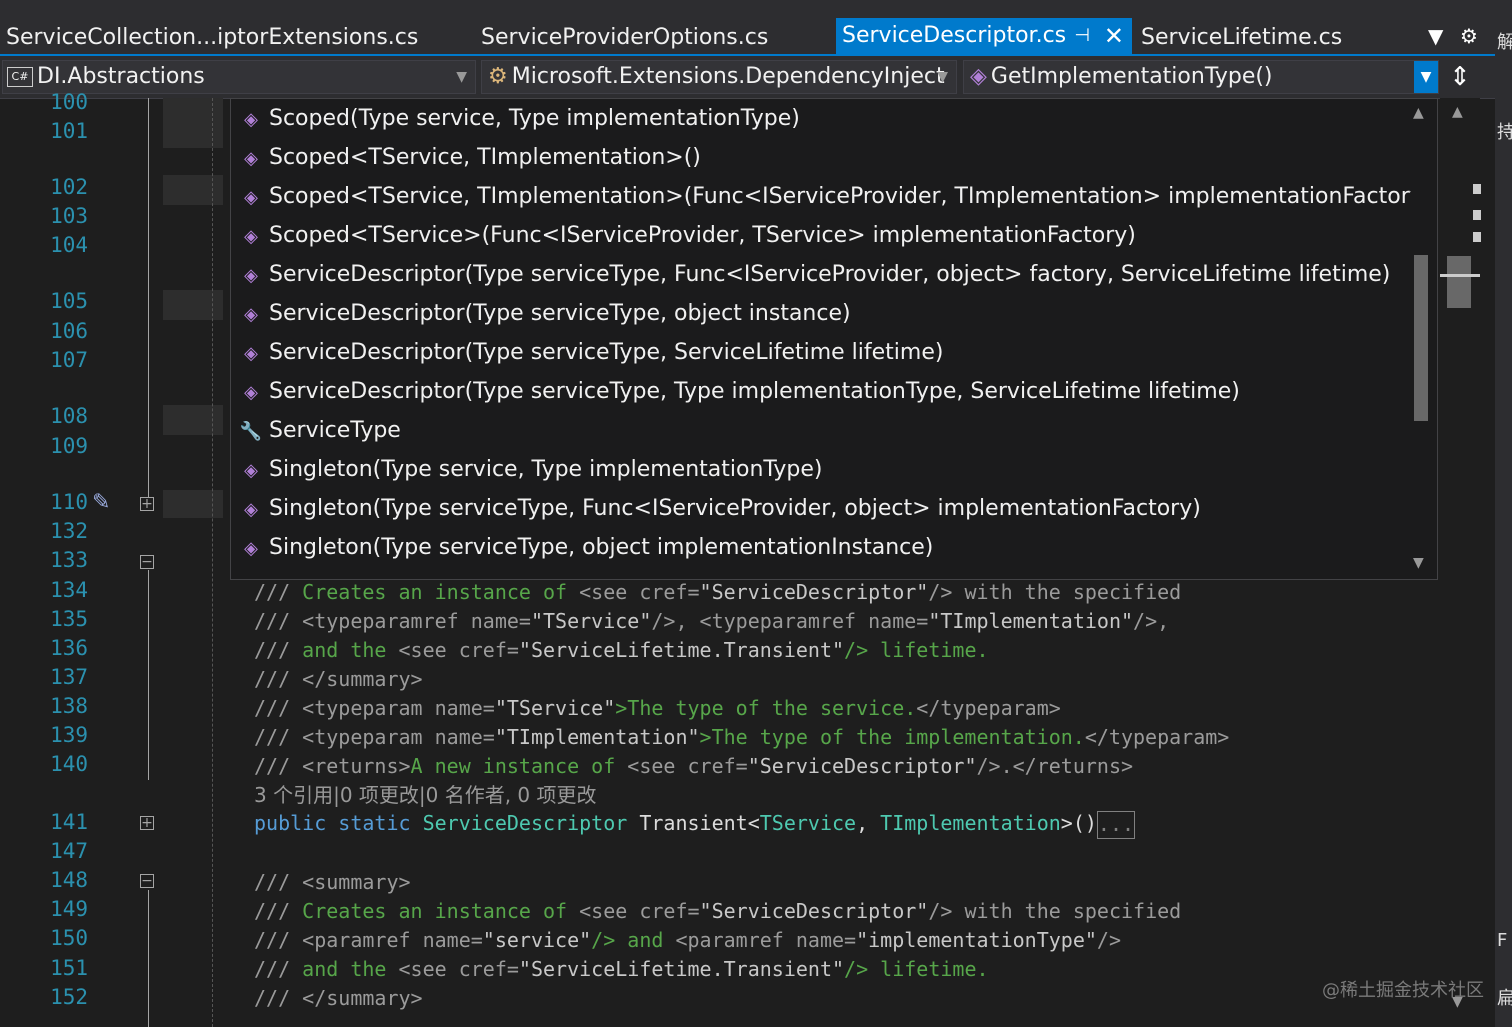 This screenshot has width=1512, height=1027. Describe the element at coordinates (1504, 131) in the screenshot. I see `side-panel-tab: 持` at that location.